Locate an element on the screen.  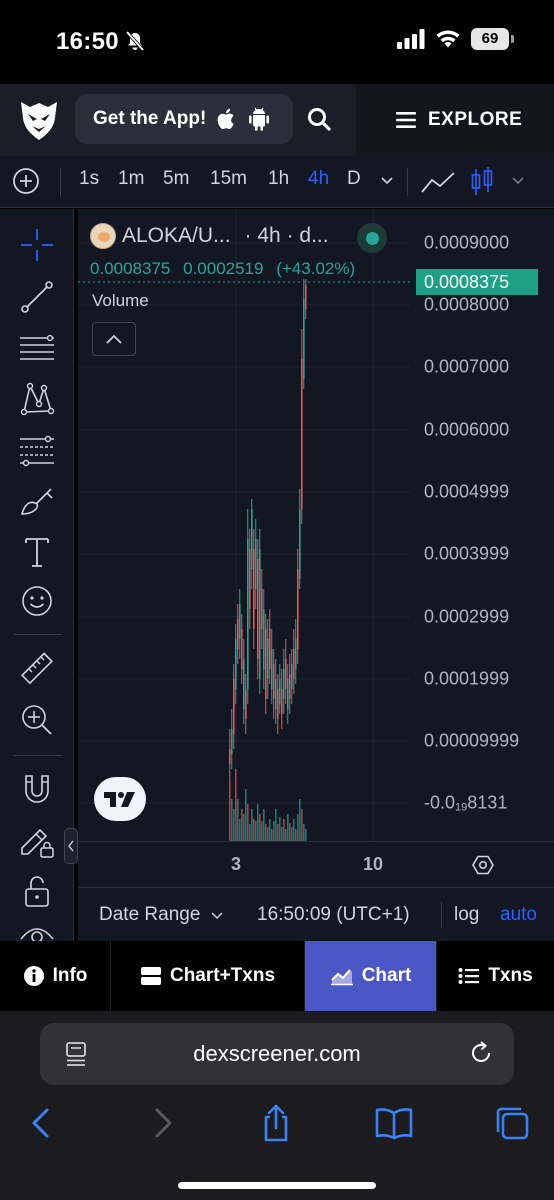
price-label: 0.0009000 is located at coordinates (467, 242).